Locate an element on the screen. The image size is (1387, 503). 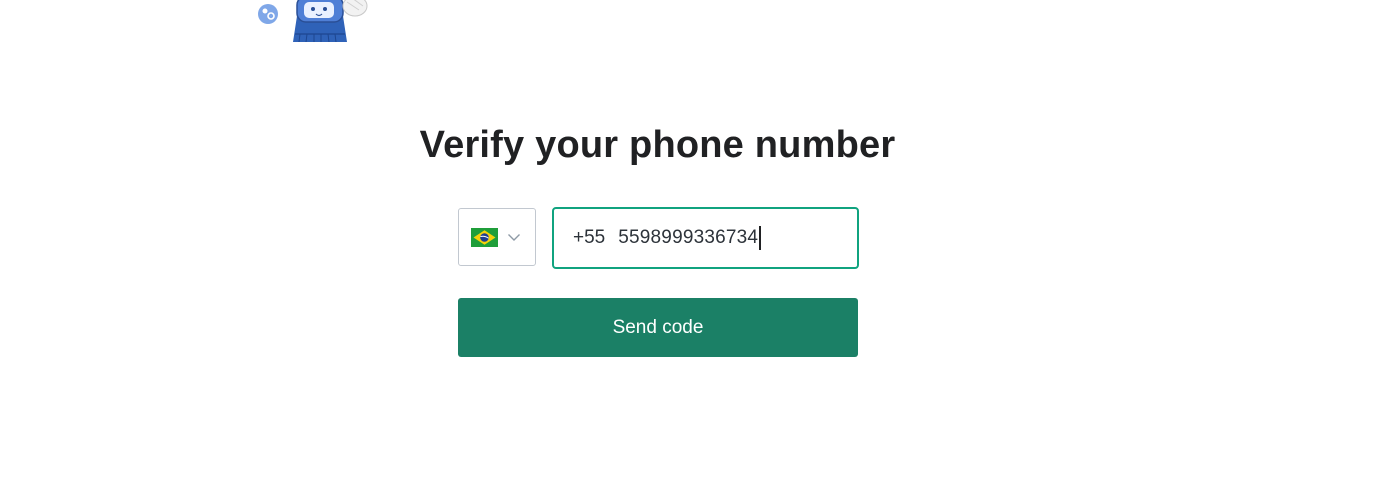
chevron-down-icon is located at coordinates (514, 237).